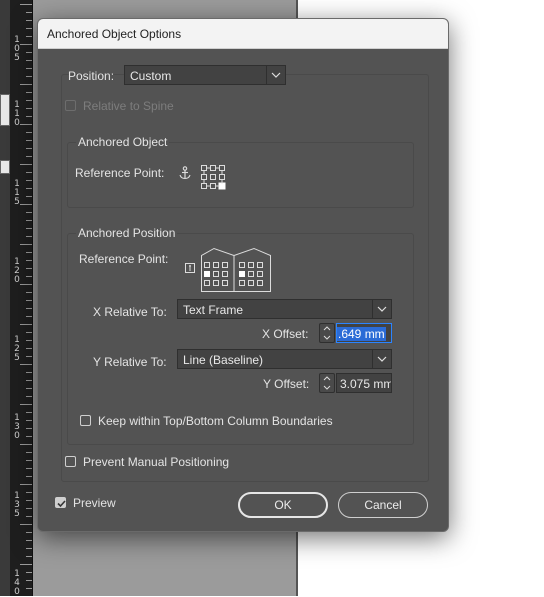 The image size is (544, 597). Describe the element at coordinates (123, 142) in the screenshot. I see `anchored-object-title: Anchored Object` at that location.